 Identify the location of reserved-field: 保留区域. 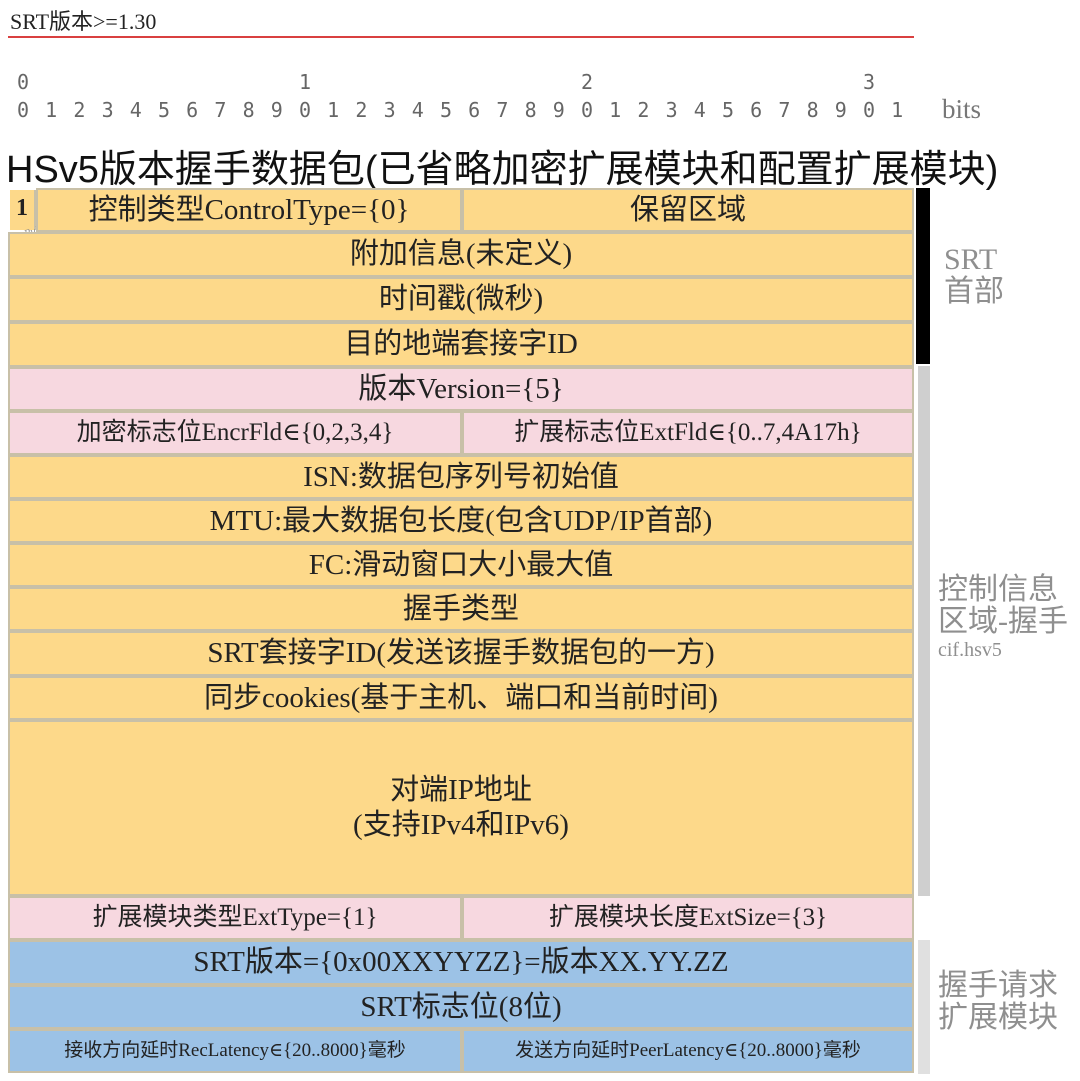
(688, 210).